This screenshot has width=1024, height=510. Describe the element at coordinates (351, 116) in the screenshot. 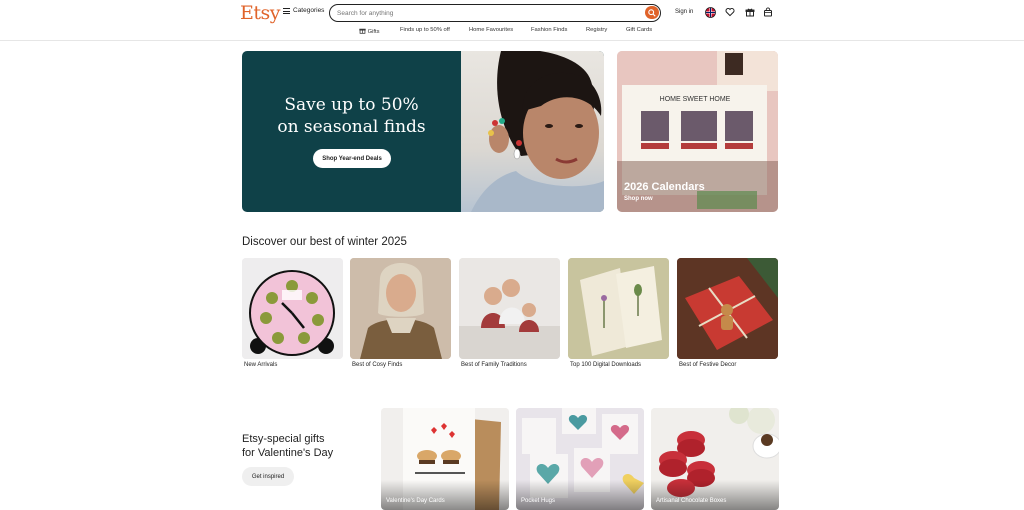

I see `hero-title: Save up to 50% on seasonal finds` at that location.